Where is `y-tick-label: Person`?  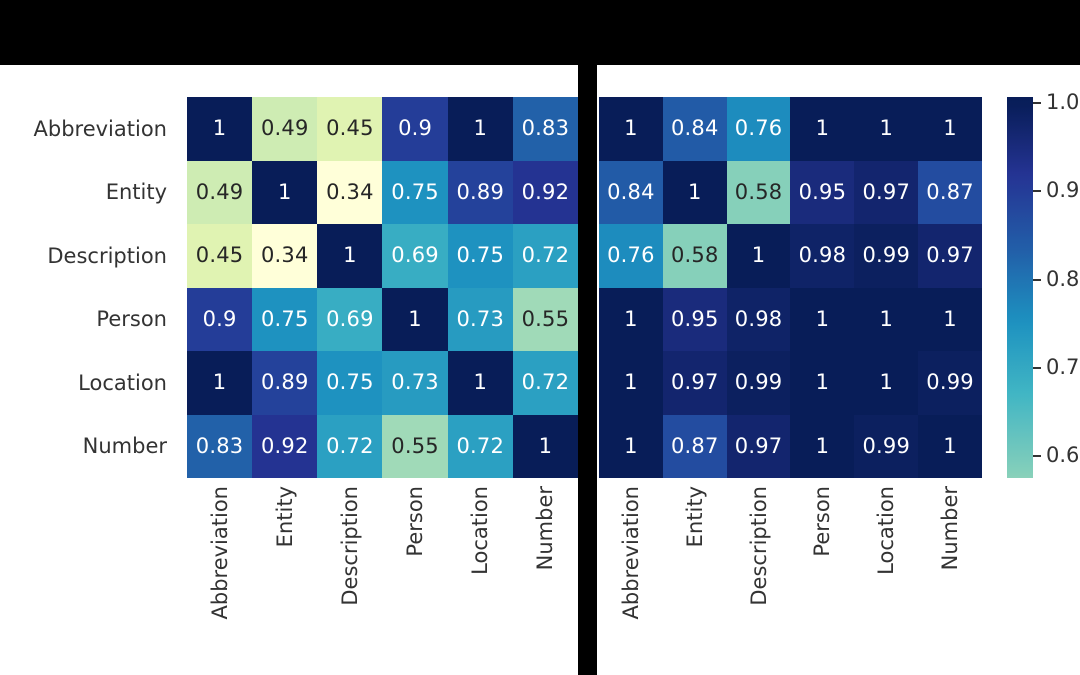 y-tick-label: Person is located at coordinates (131, 319).